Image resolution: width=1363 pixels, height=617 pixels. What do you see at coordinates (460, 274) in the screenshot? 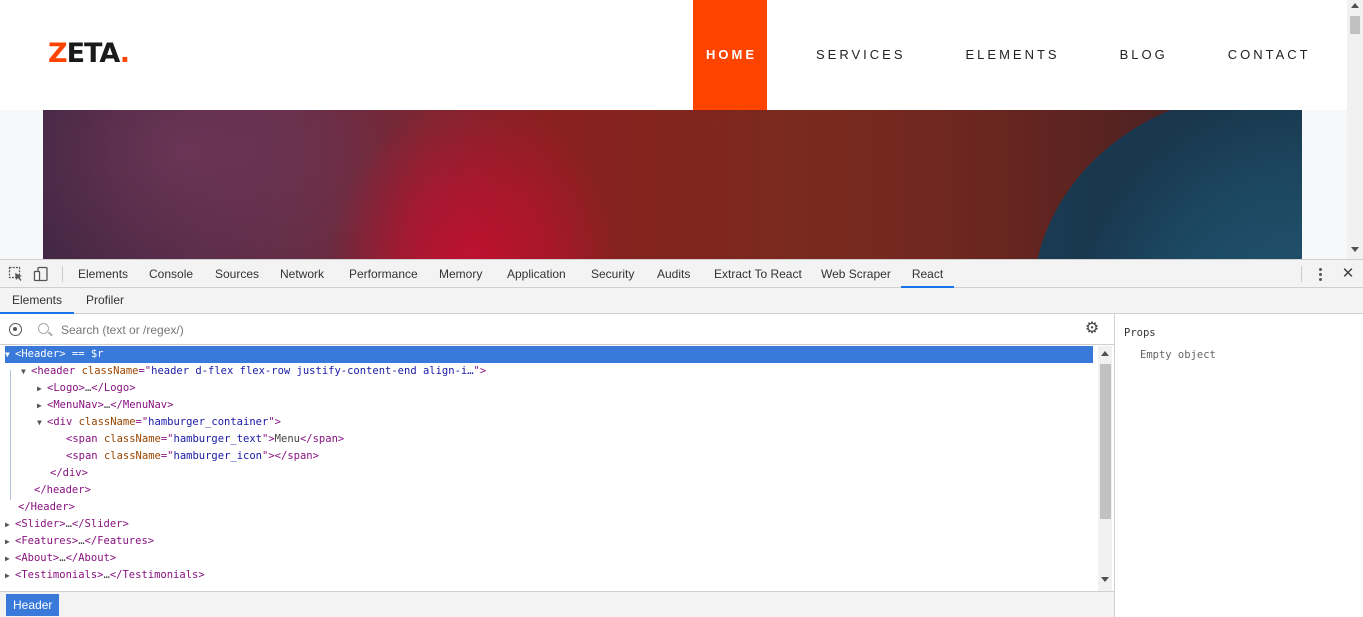
I see `tab-memory: Memory` at bounding box center [460, 274].